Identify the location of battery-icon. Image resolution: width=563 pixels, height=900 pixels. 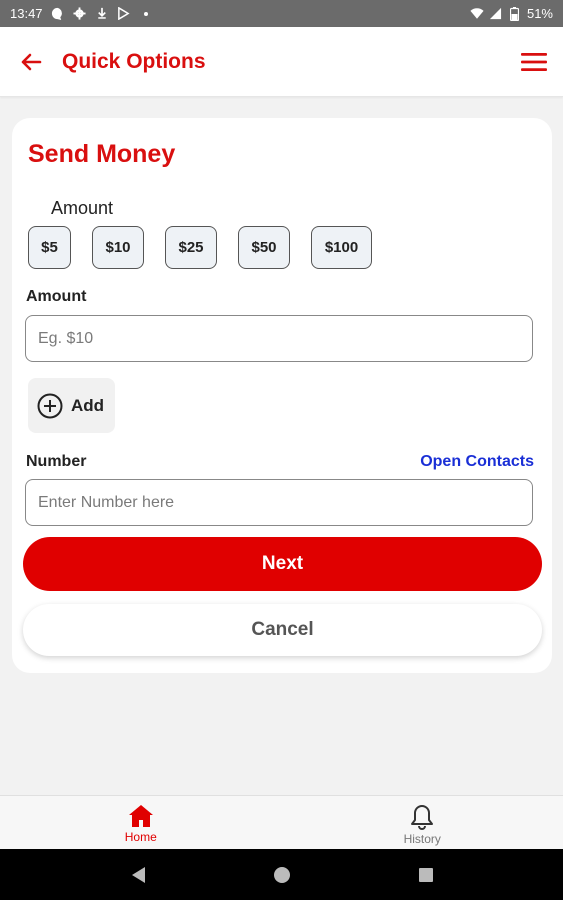
(515, 13).